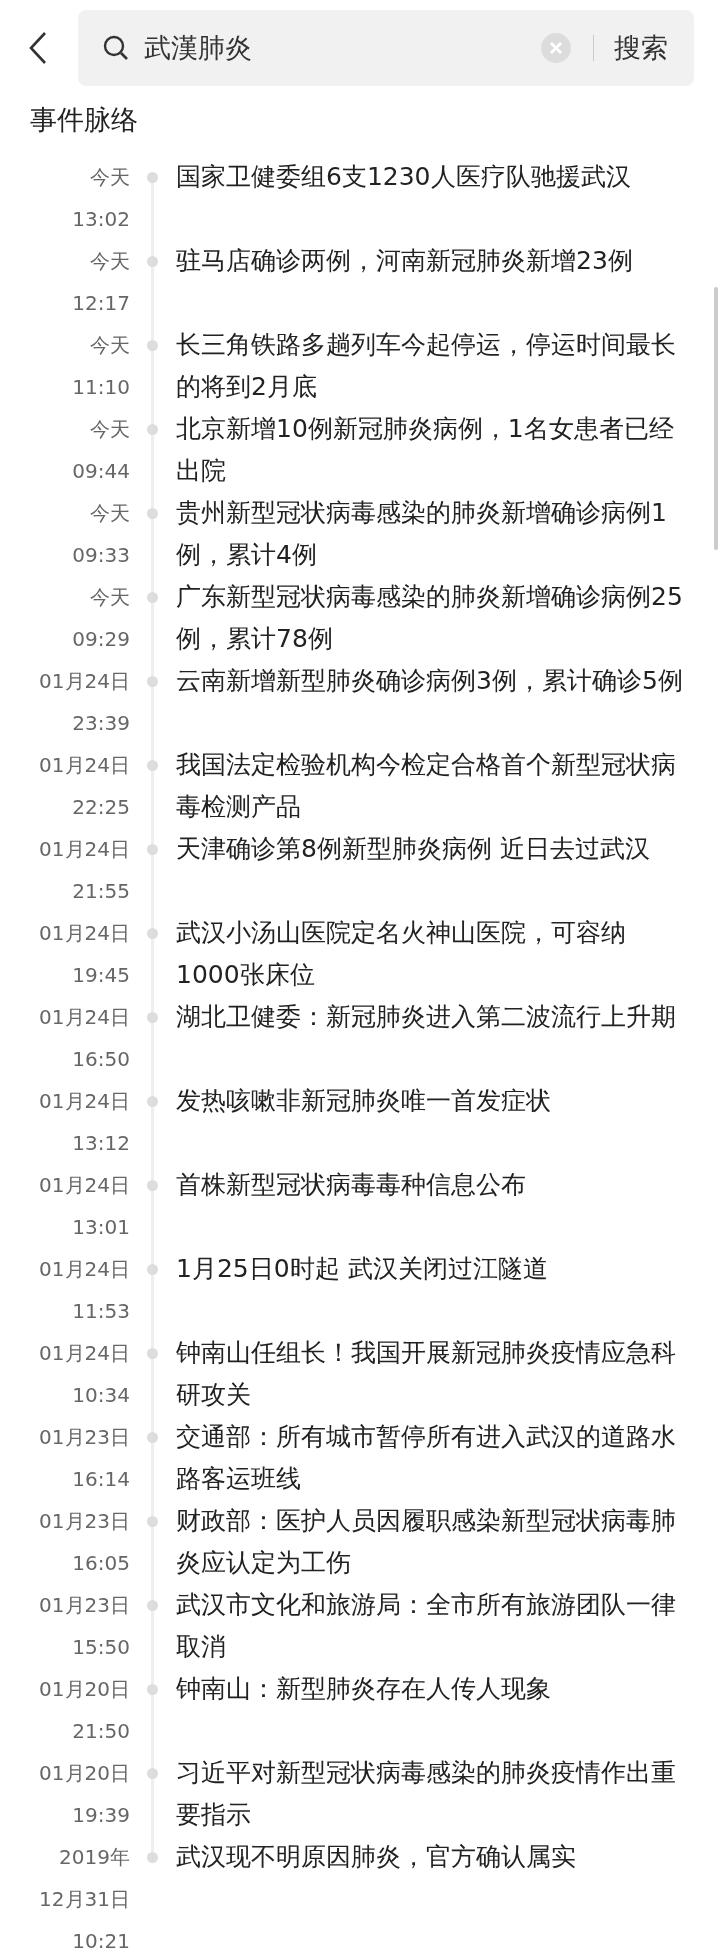 The image size is (720, 1959). I want to click on event-time: 22:25, so click(101, 807).